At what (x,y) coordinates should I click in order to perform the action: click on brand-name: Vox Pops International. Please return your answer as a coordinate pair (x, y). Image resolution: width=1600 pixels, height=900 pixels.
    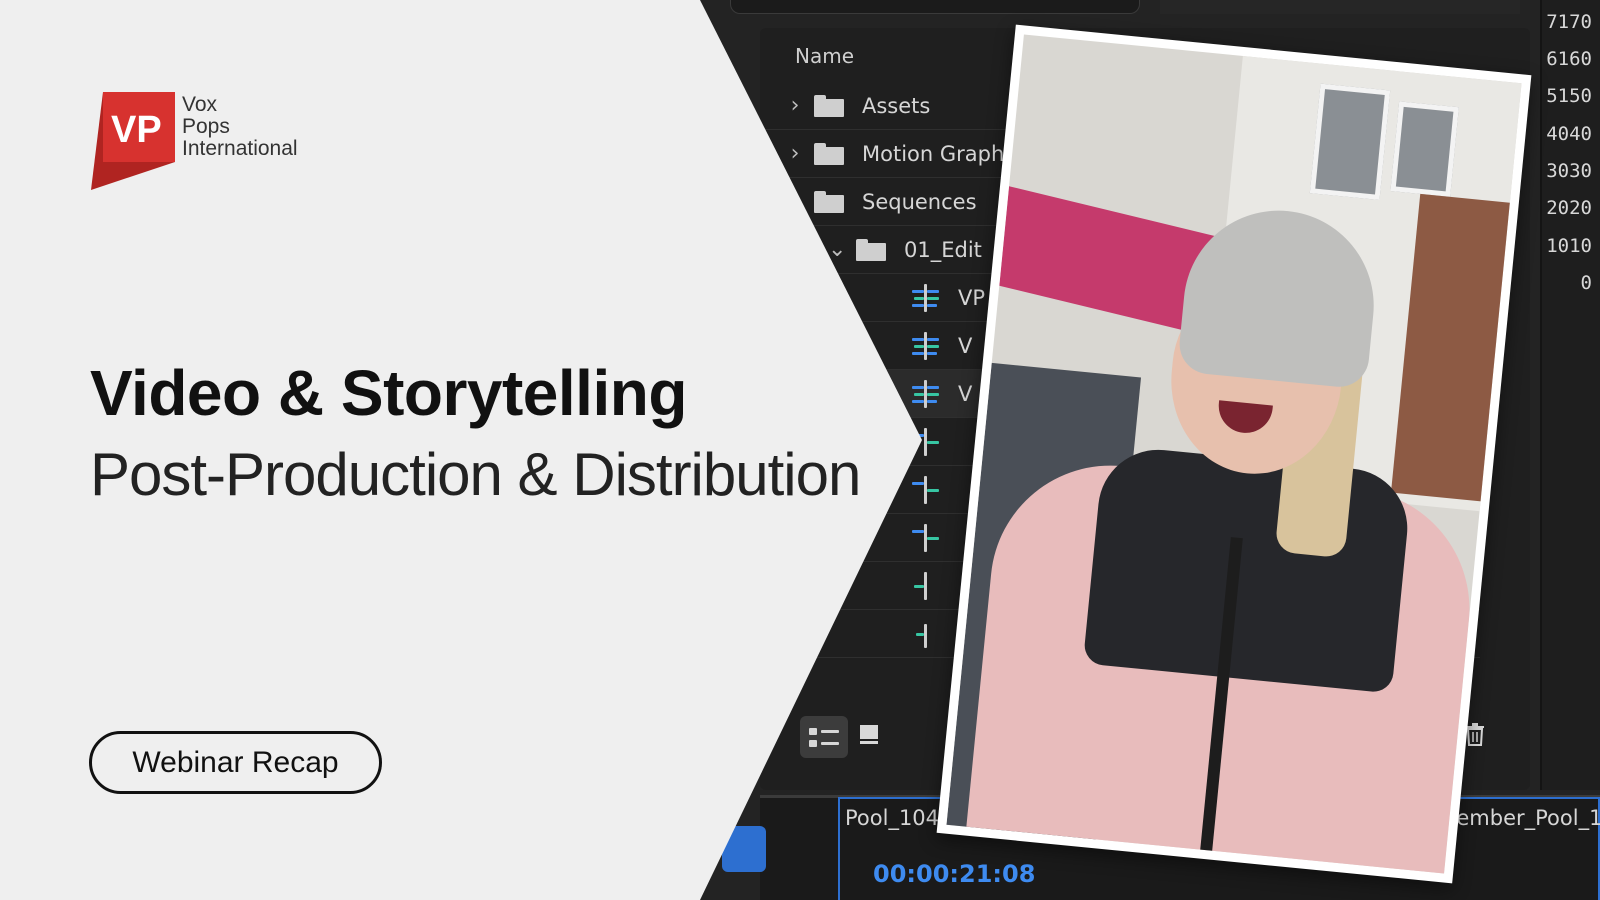
    Looking at the image, I should click on (240, 127).